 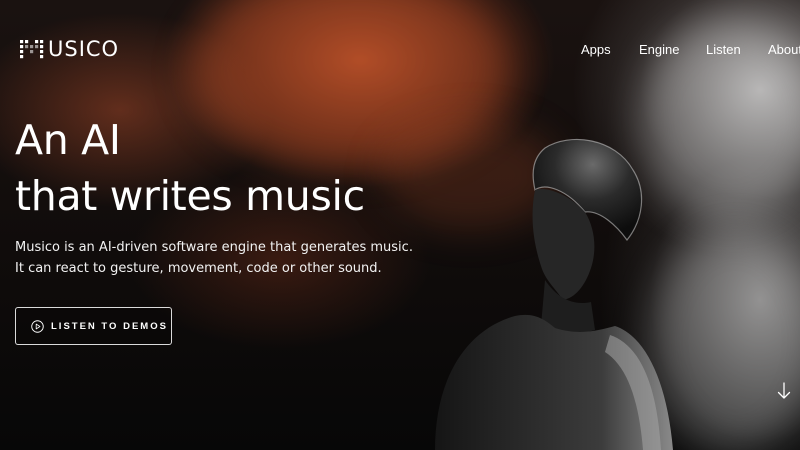 I want to click on hero-headline-line-2: that writes music, so click(x=190, y=196).